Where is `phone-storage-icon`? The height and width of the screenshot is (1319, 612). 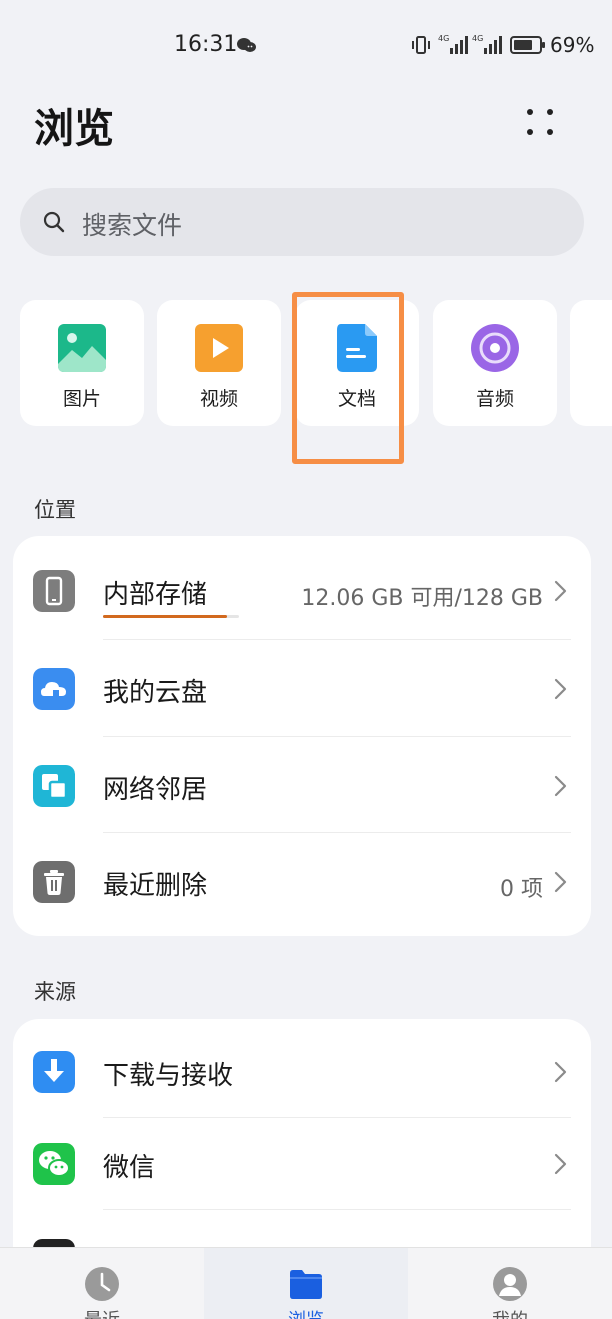 phone-storage-icon is located at coordinates (54, 591).